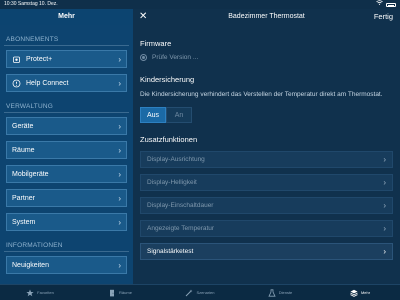  Describe the element at coordinates (354, 293) in the screenshot. I see `stack-icon` at that location.